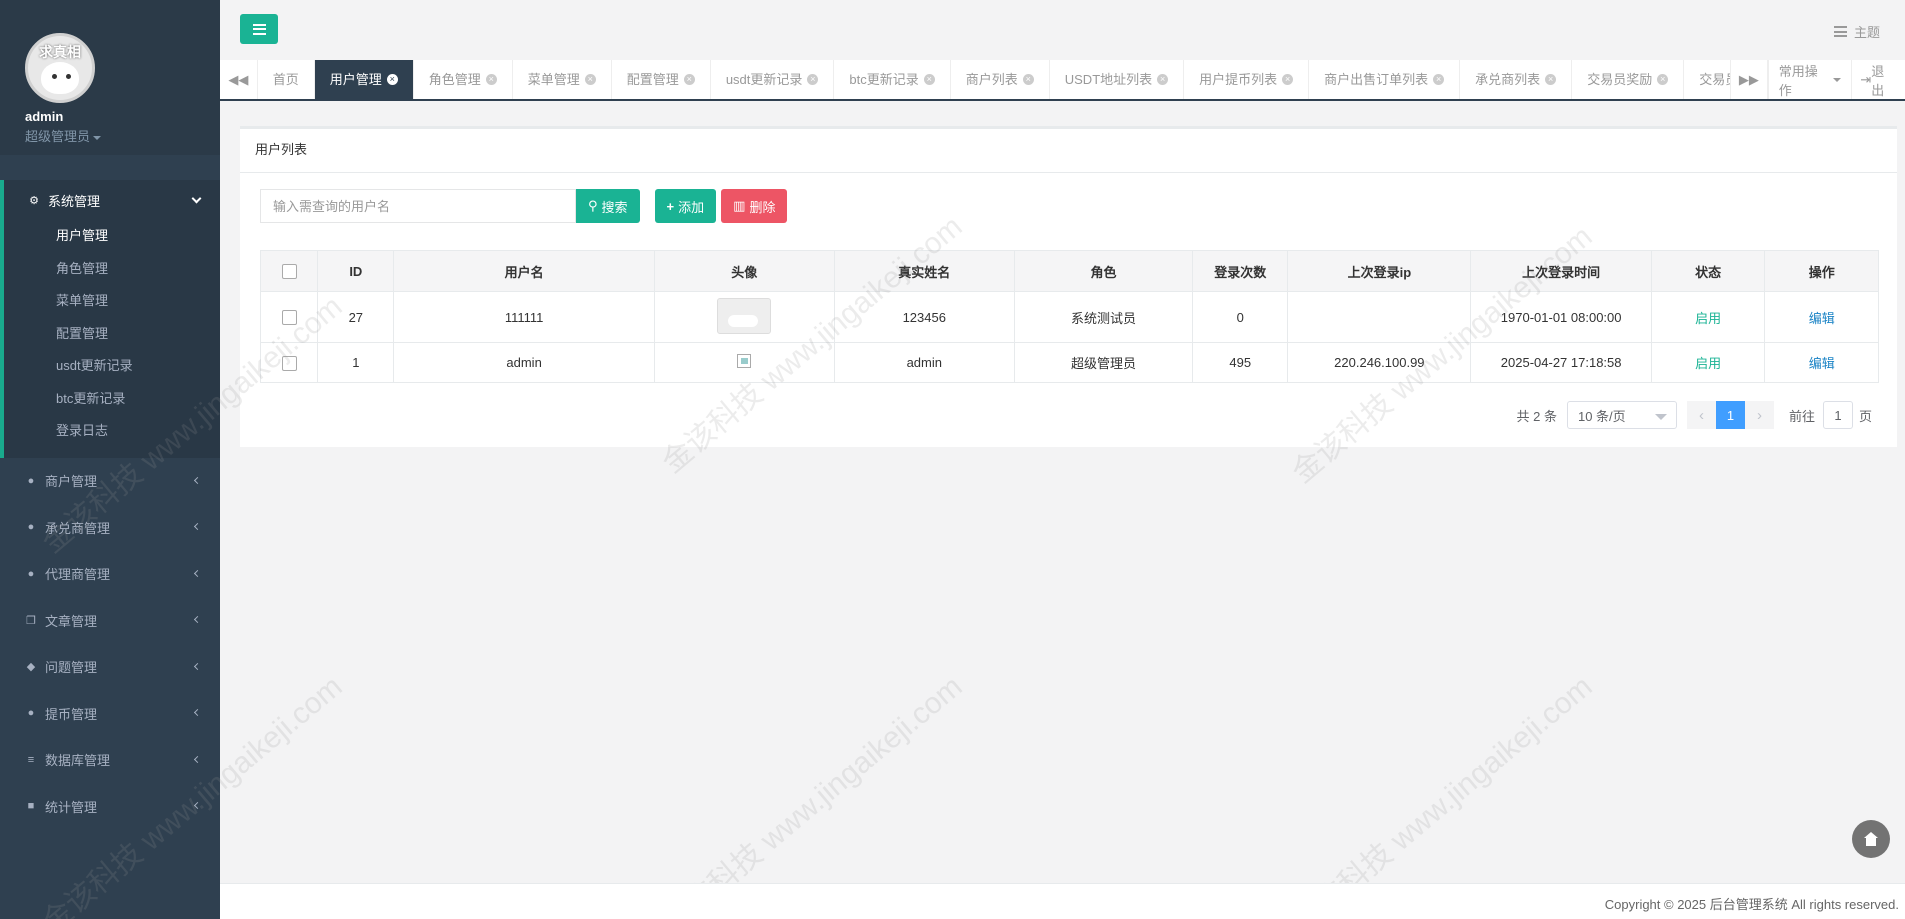 Image resolution: width=1905 pixels, height=919 pixels. I want to click on sidebar-item-role-management: 角色管理, so click(112, 269).